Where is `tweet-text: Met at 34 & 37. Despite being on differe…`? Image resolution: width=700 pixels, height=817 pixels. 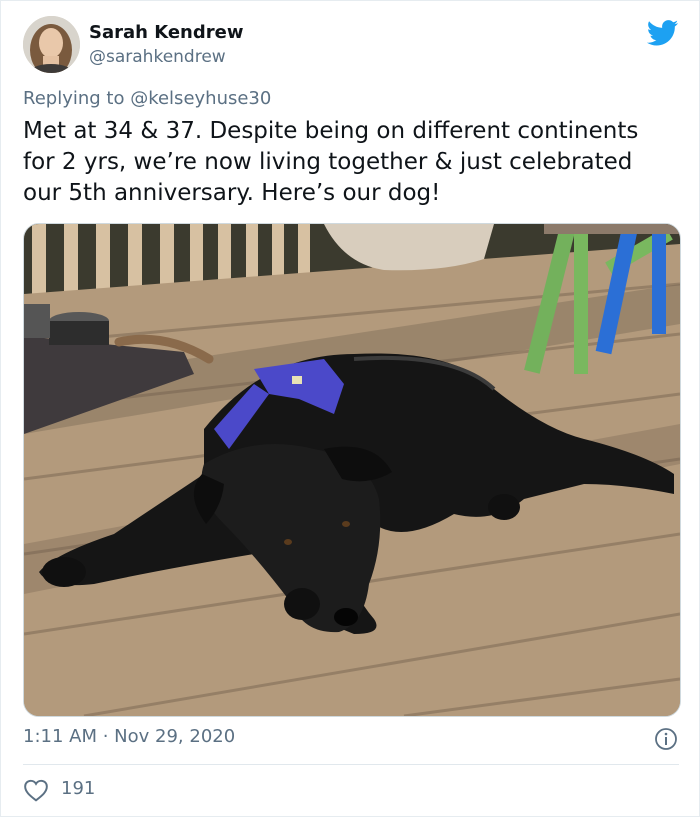 tweet-text: Met at 34 & 37. Despite being on differe… is located at coordinates (331, 162).